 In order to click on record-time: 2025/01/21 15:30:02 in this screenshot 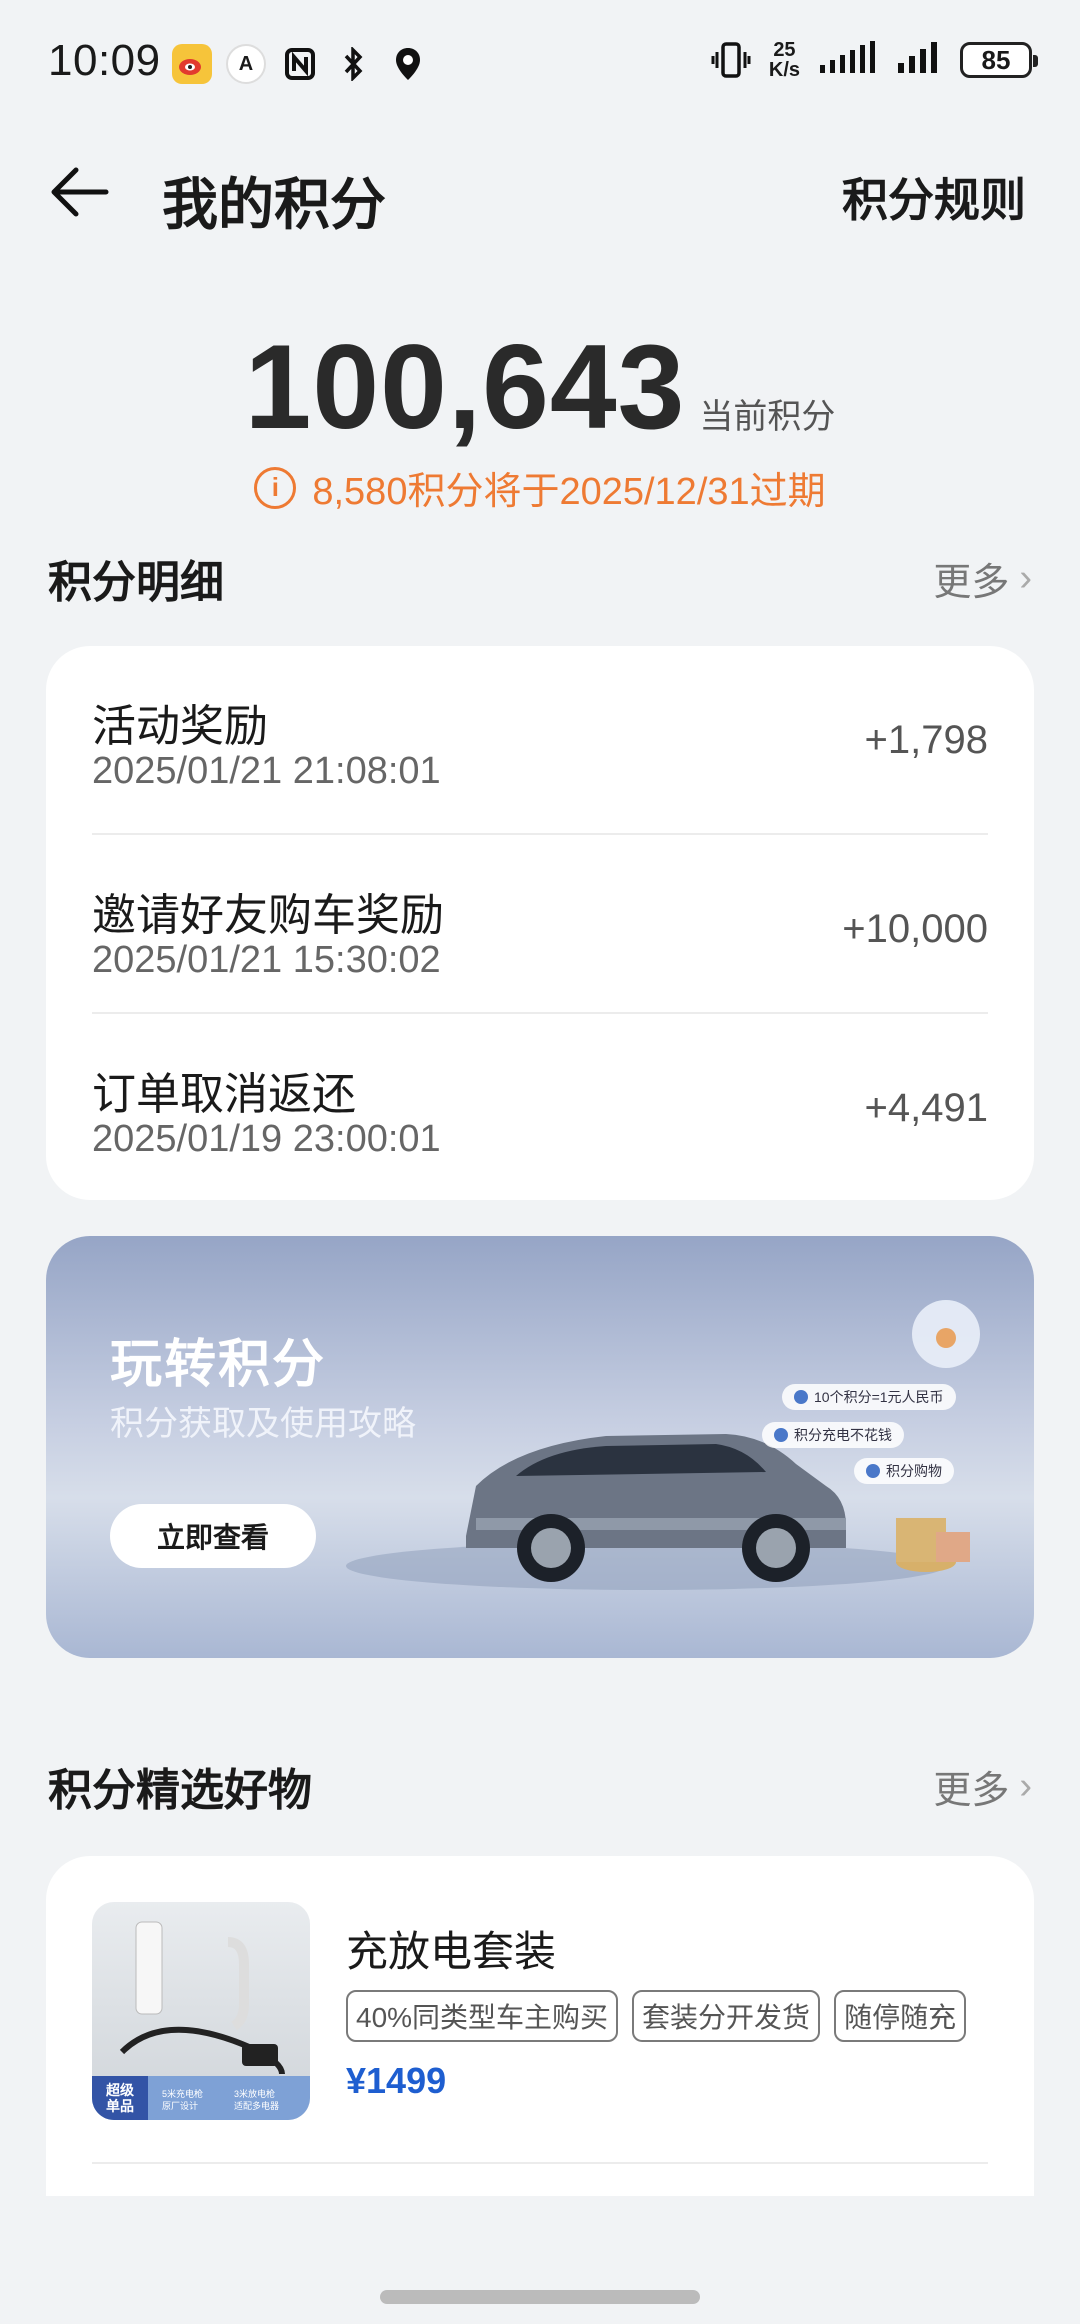, I will do `click(266, 960)`.